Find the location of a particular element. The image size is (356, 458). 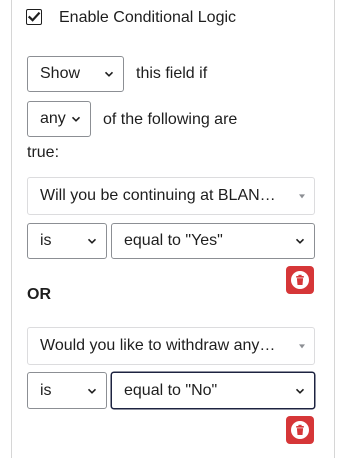

action-select-value: Show is located at coordinates (60, 73).